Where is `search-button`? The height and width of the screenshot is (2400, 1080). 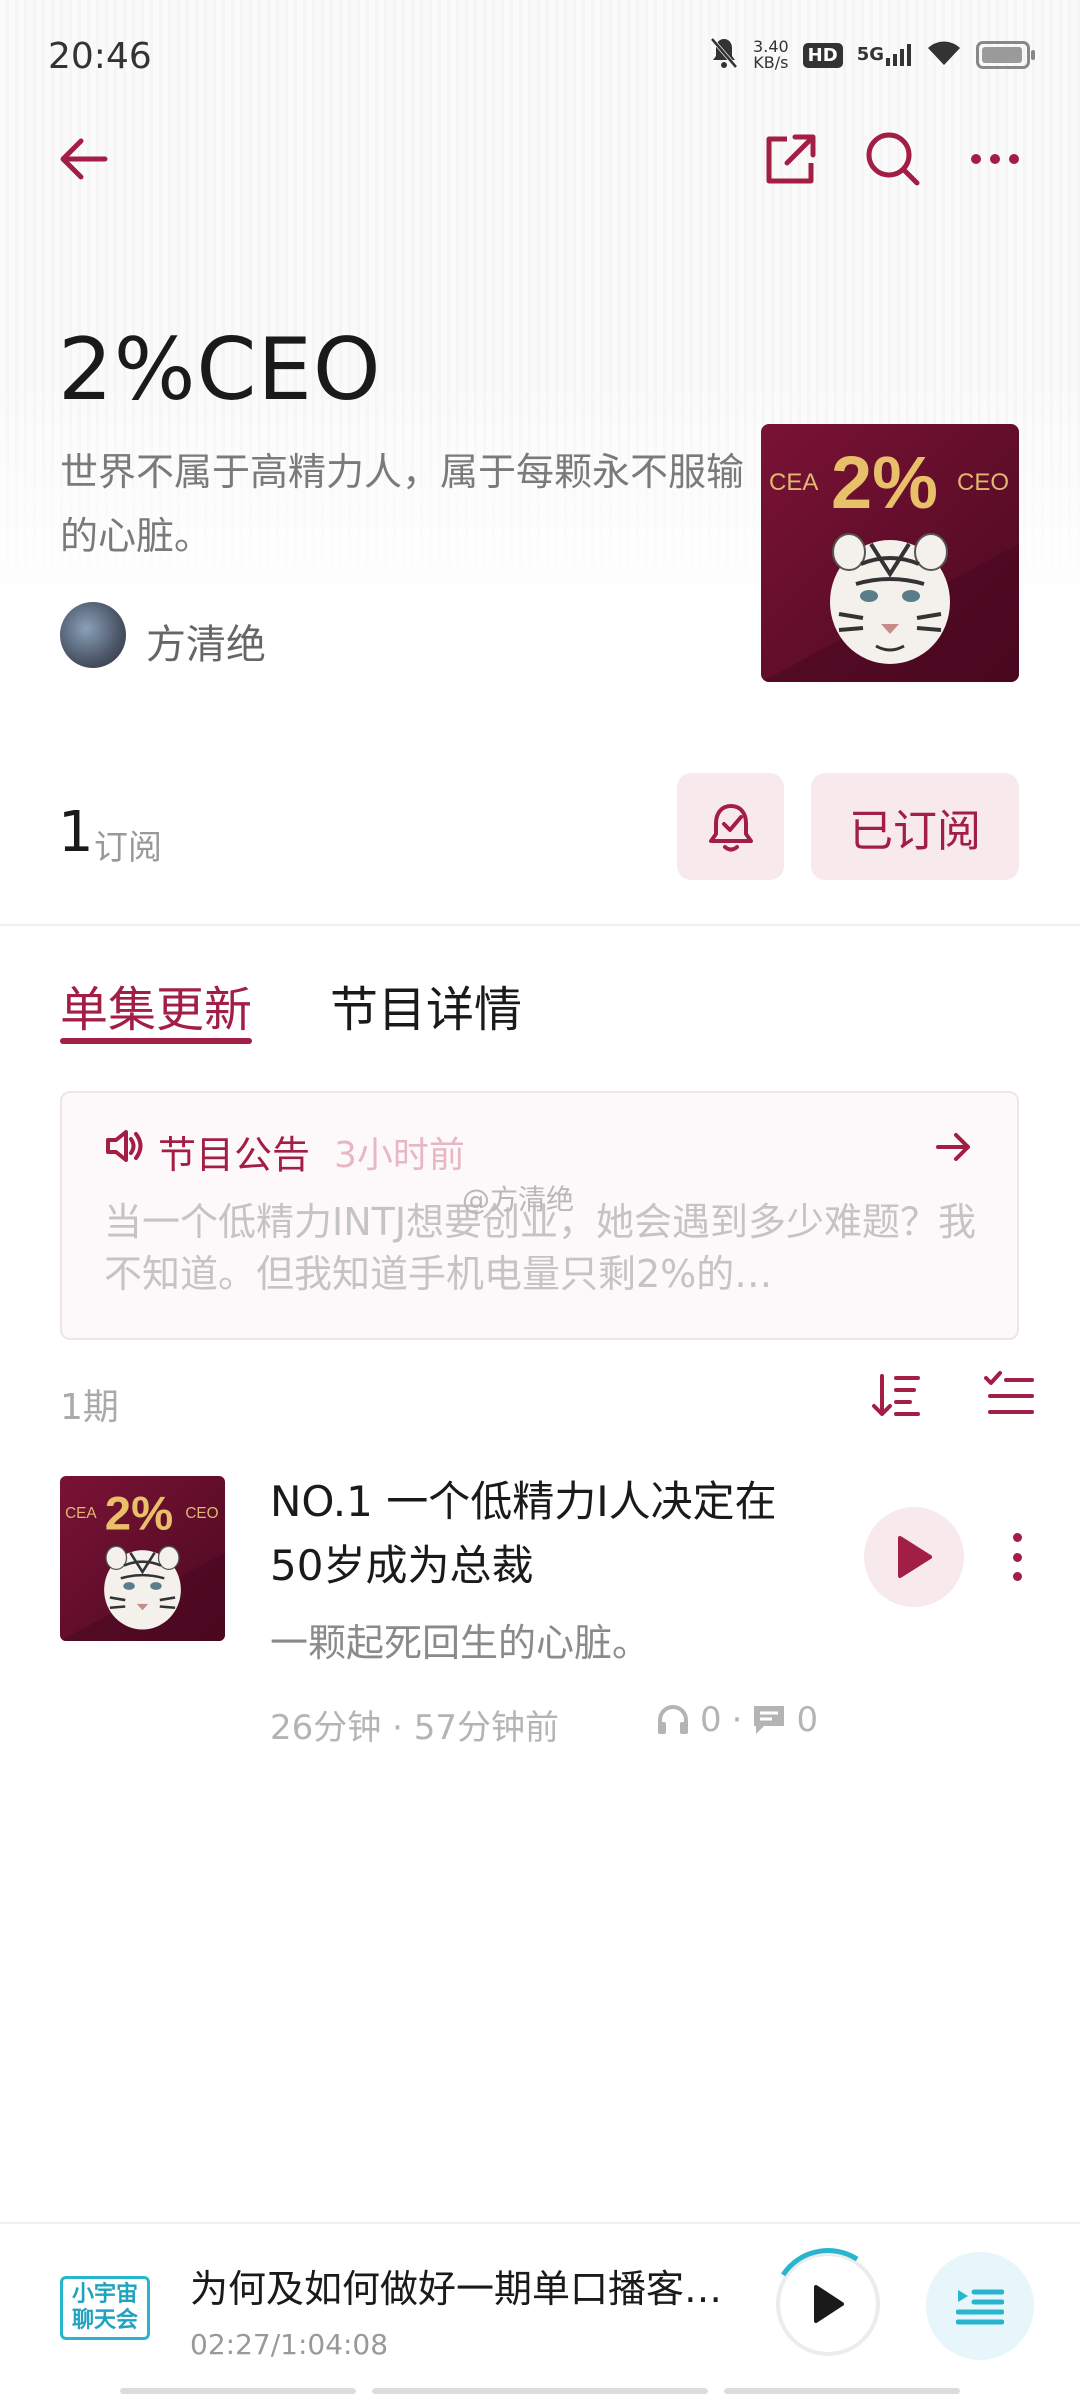 search-button is located at coordinates (893, 159).